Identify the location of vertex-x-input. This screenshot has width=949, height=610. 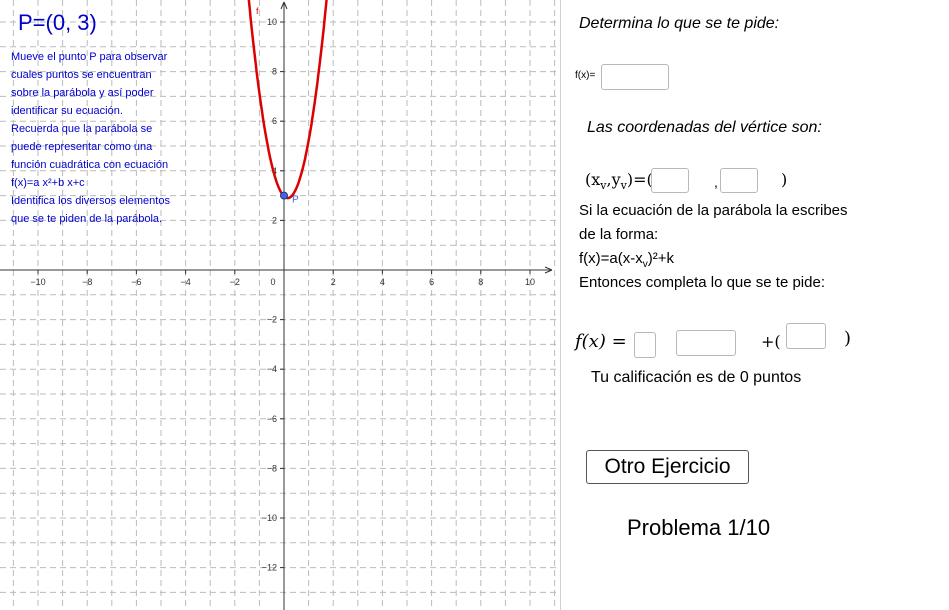
(670, 180).